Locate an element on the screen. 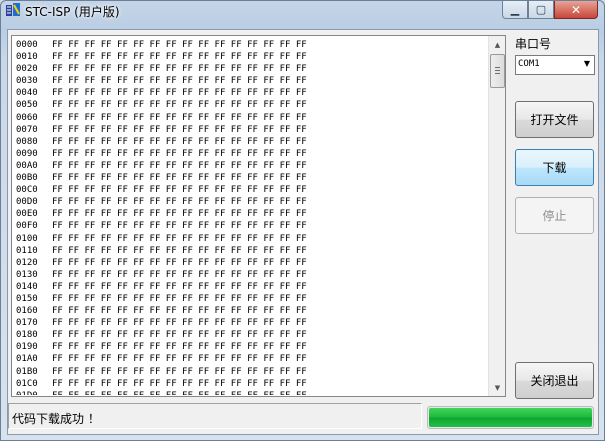 This screenshot has height=441, width=605. close-button: ✕ is located at coordinates (576, 10).